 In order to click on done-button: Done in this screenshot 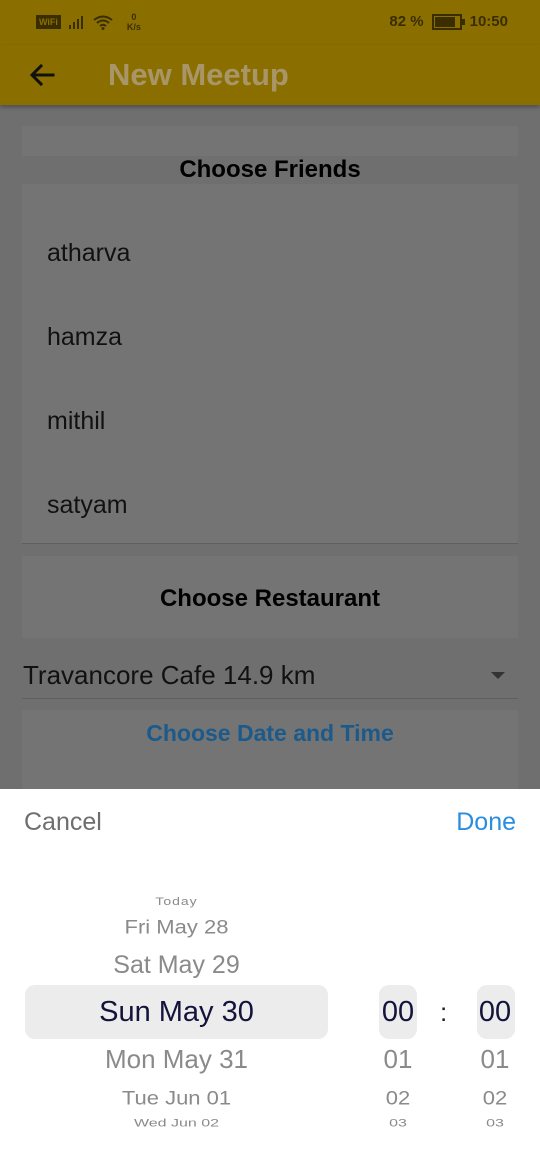, I will do `click(486, 822)`.